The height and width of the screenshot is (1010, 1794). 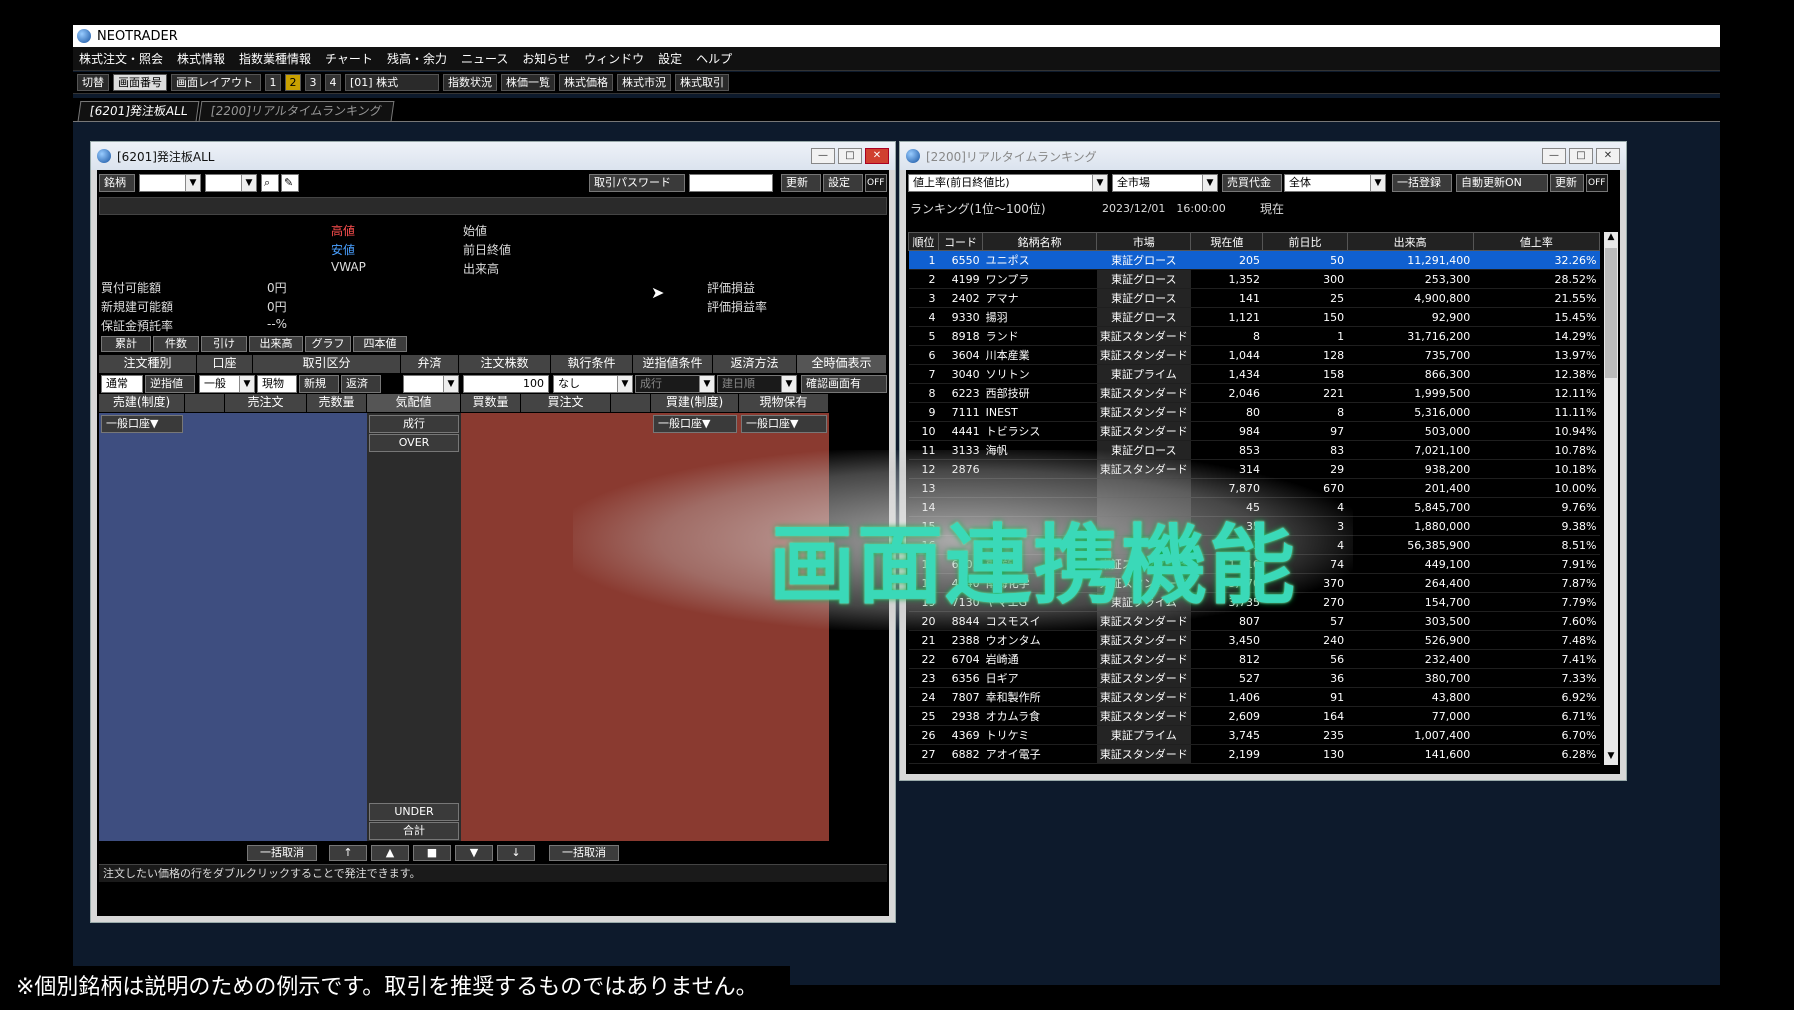 I want to click on menu-item: お知らせ, so click(x=546, y=58).